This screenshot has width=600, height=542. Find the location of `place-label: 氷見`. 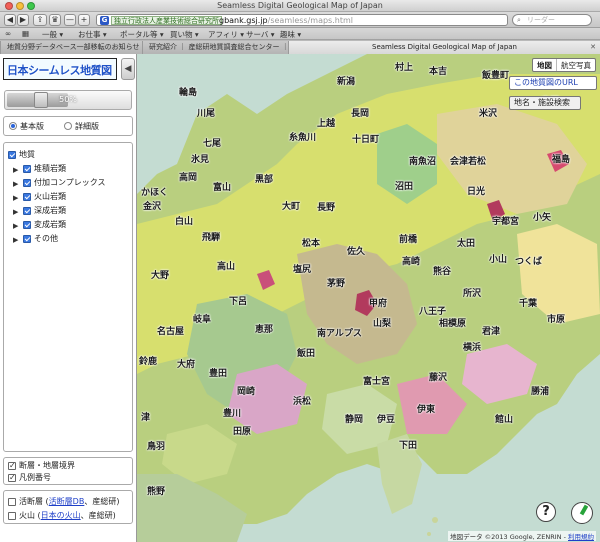

place-label: 氷見 is located at coordinates (200, 160).